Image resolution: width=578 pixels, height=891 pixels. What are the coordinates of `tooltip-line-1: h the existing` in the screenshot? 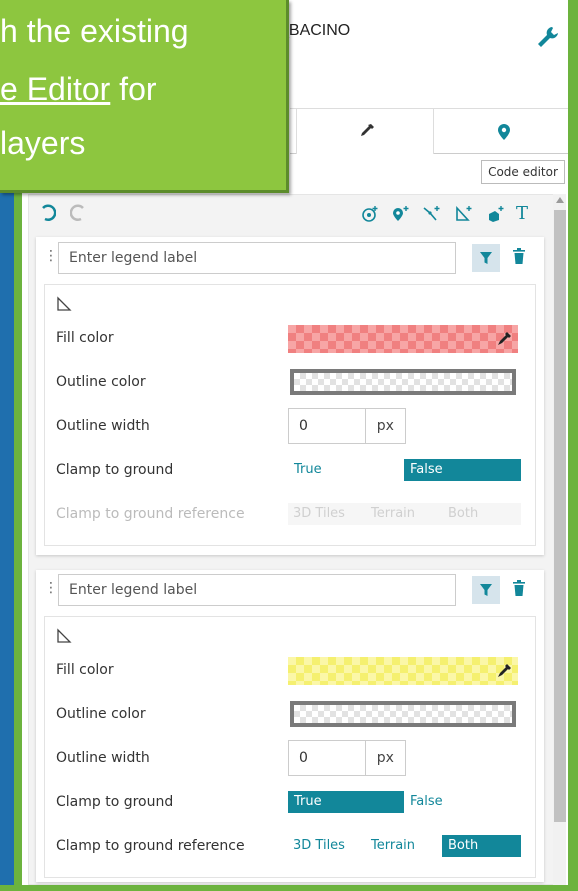 It's located at (94, 31).